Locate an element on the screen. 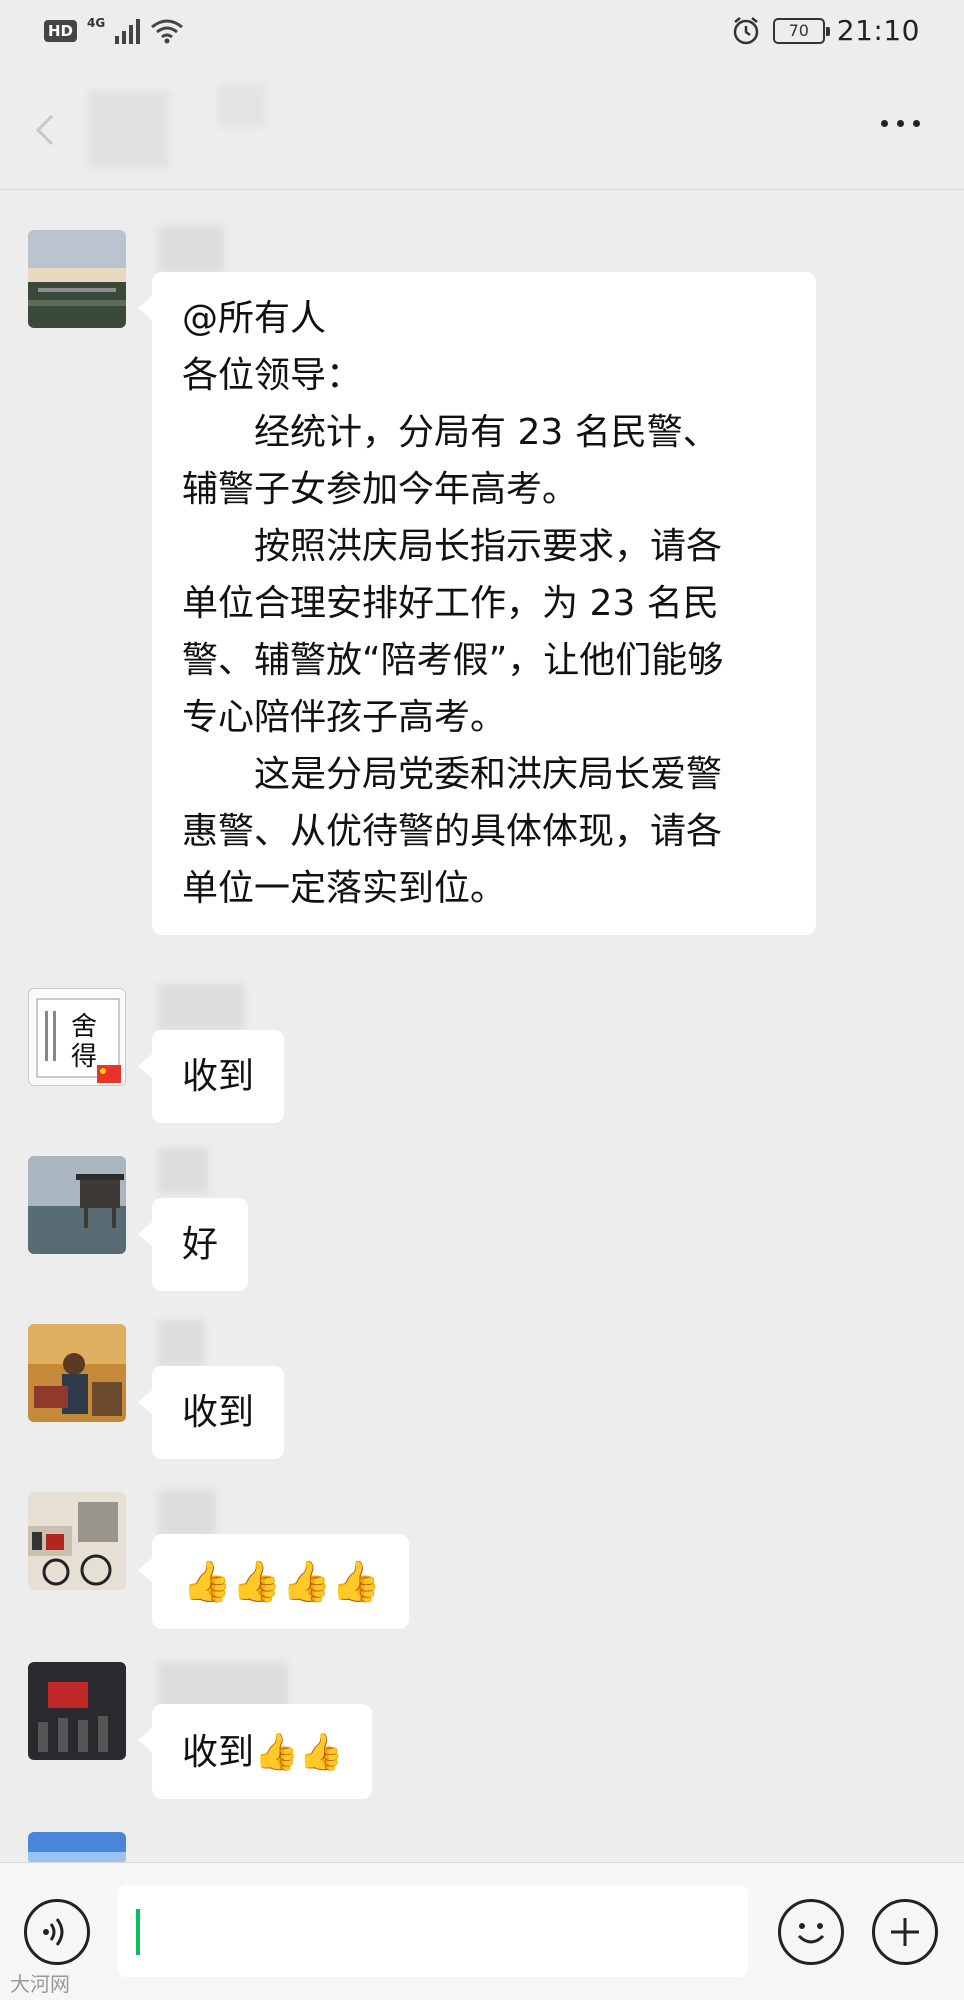 This screenshot has height=2000, width=964. emoji-button is located at coordinates (811, 1932).